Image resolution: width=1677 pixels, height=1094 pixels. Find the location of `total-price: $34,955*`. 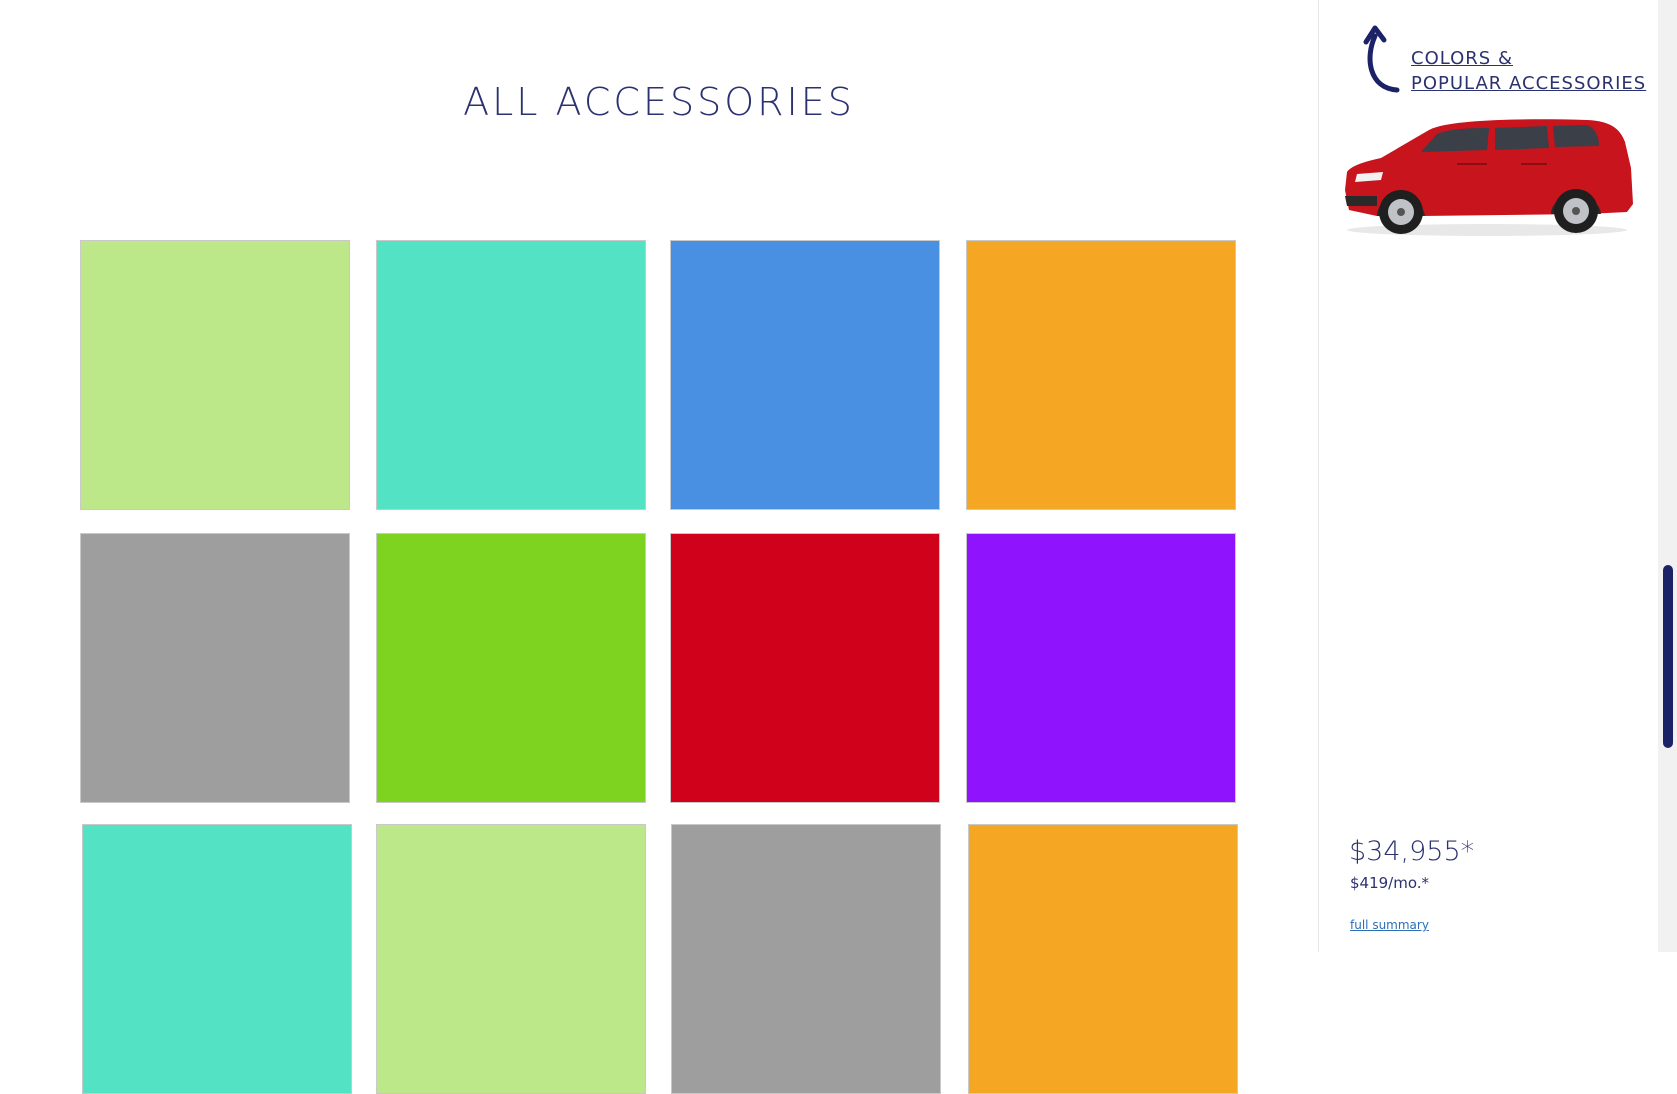

total-price: $34,955* is located at coordinates (1412, 851).